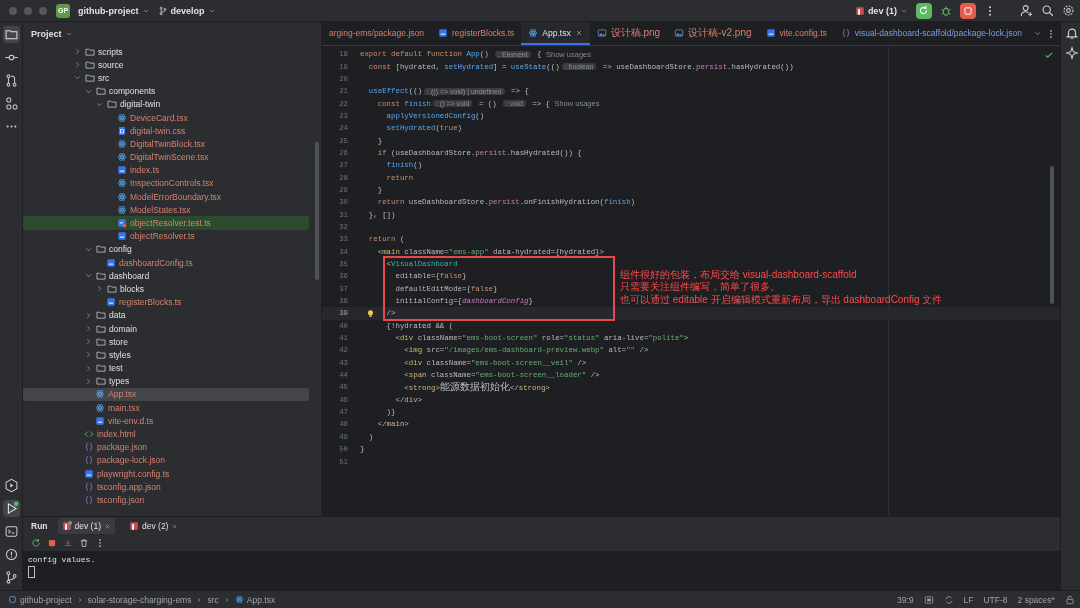 Image resolution: width=1080 pixels, height=608 pixels. What do you see at coordinates (166, 210) in the screenshot?
I see `tree-item: ModelStates.tsx` at bounding box center [166, 210].